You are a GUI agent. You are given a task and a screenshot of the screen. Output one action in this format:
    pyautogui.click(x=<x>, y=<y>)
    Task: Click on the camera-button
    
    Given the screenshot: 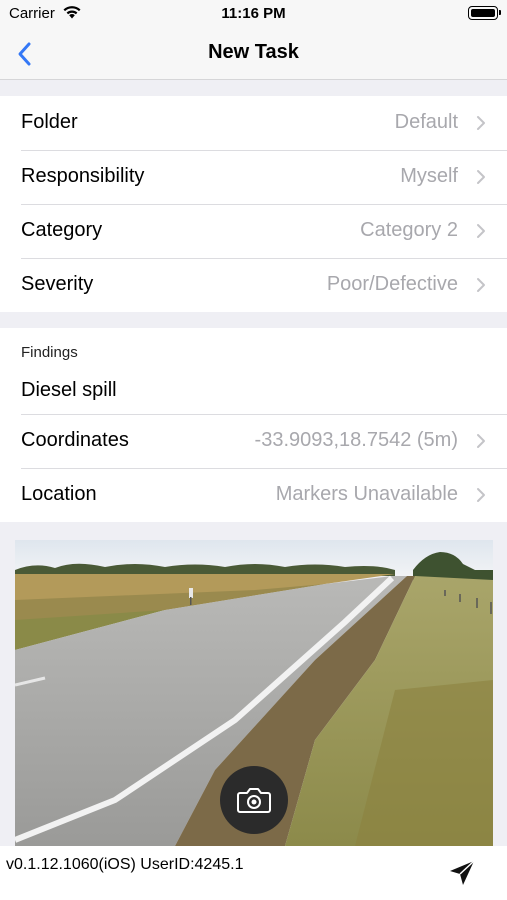 What is the action you would take?
    pyautogui.click(x=254, y=800)
    